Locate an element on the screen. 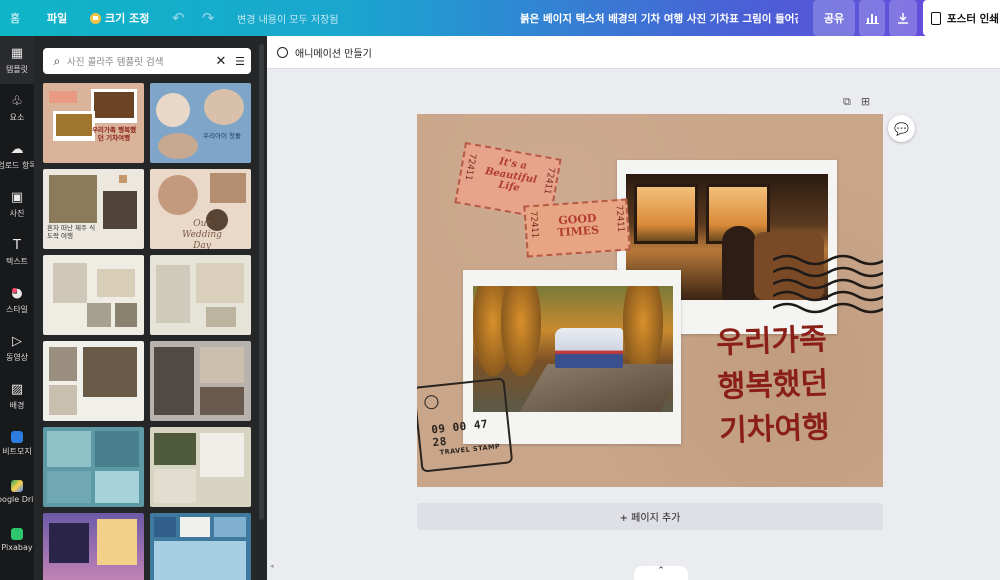 Image resolution: width=1000 pixels, height=580 pixels. good-times-ticket: 72411 GOOD TIMES 72411 is located at coordinates (577, 228).